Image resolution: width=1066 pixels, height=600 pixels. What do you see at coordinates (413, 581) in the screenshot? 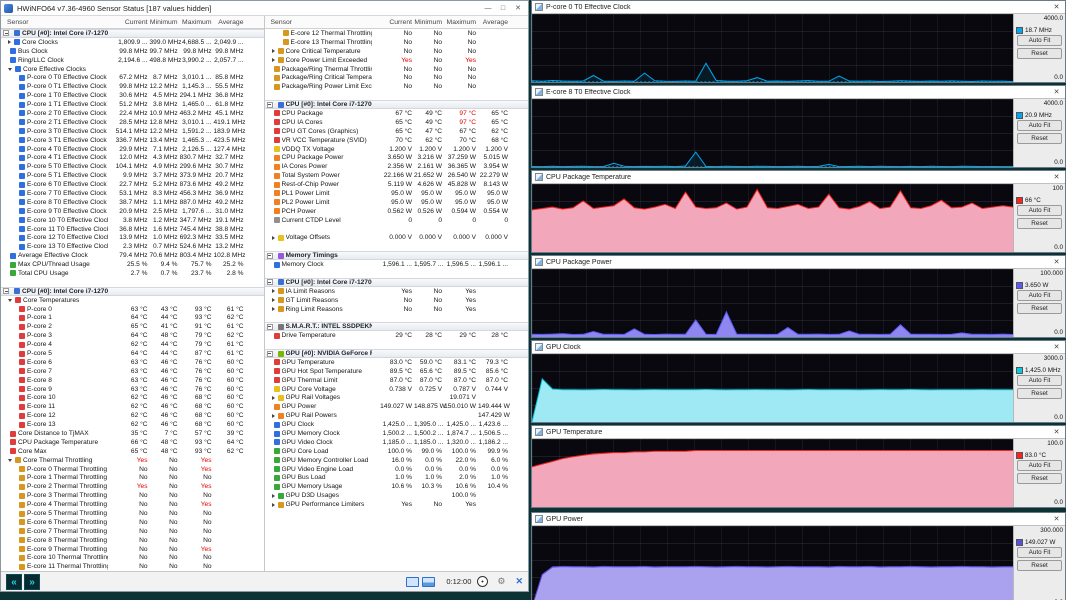
I see `layout-monitor-icon` at bounding box center [413, 581].